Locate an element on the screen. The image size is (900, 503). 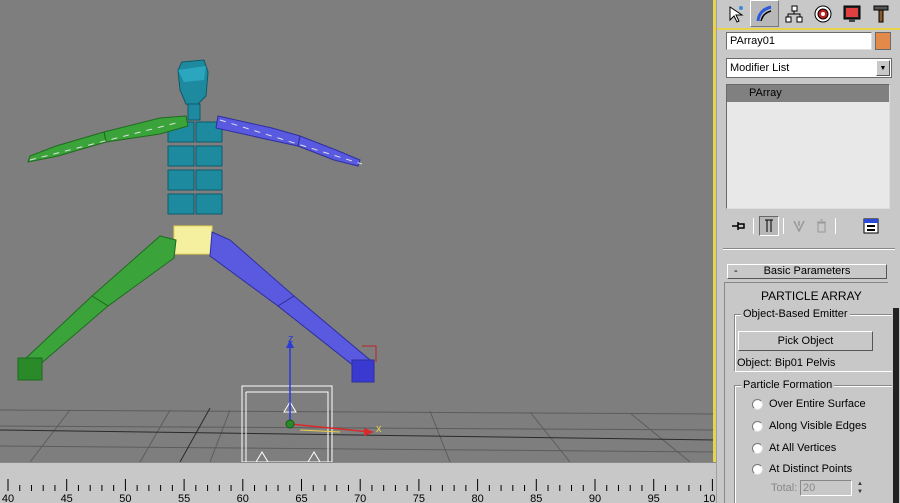
biped-right-leg is located at coordinates (292, 307).